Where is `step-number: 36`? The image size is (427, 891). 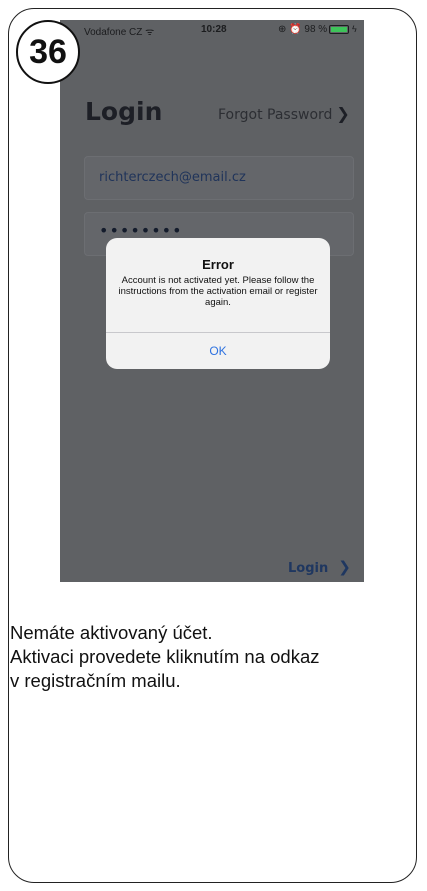 step-number: 36 is located at coordinates (48, 51).